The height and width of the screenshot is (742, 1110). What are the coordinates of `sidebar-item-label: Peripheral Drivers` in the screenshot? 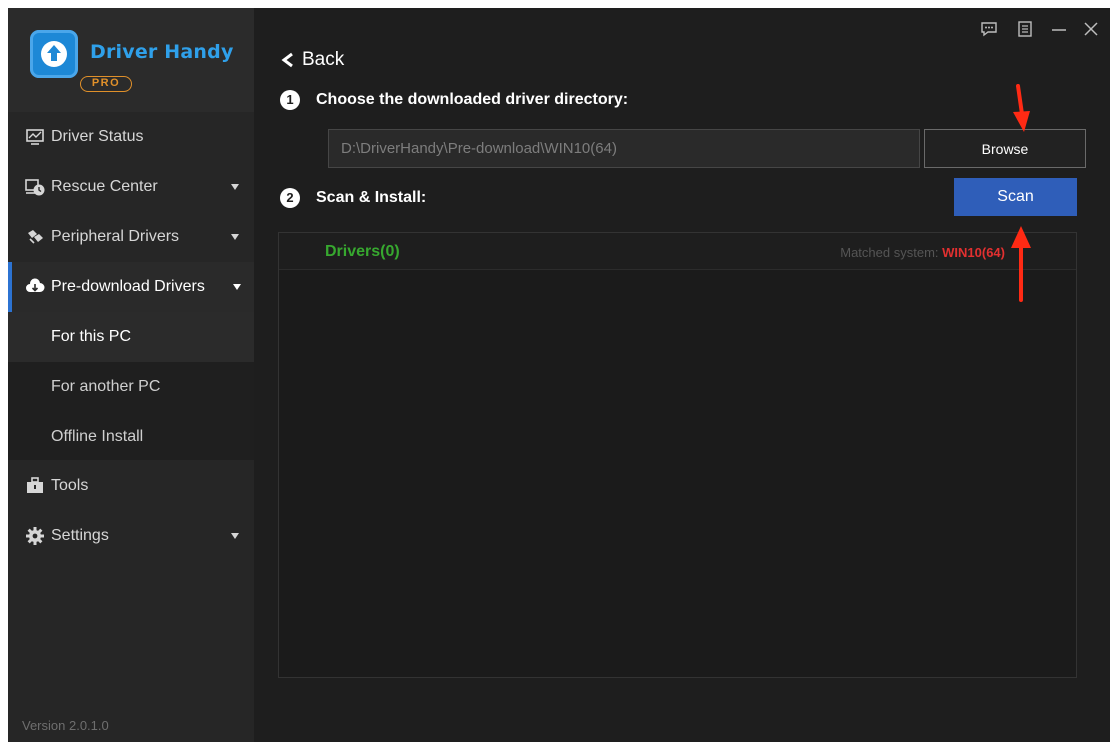 It's located at (115, 236).